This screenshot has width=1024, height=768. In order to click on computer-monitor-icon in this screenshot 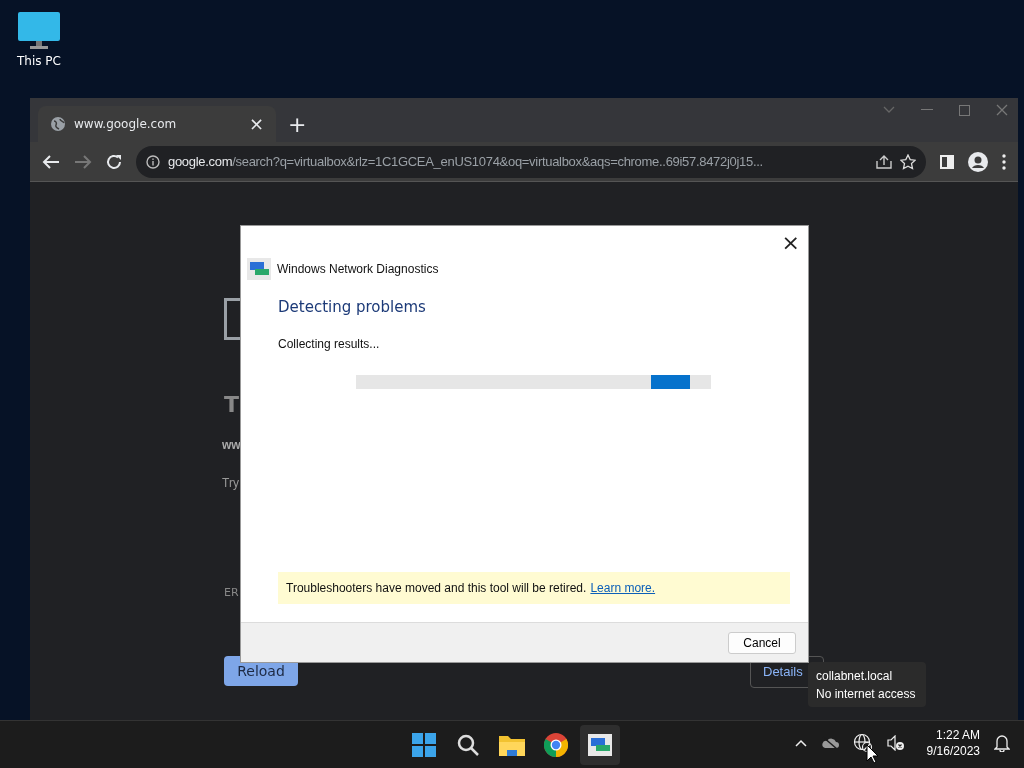, I will do `click(39, 31)`.